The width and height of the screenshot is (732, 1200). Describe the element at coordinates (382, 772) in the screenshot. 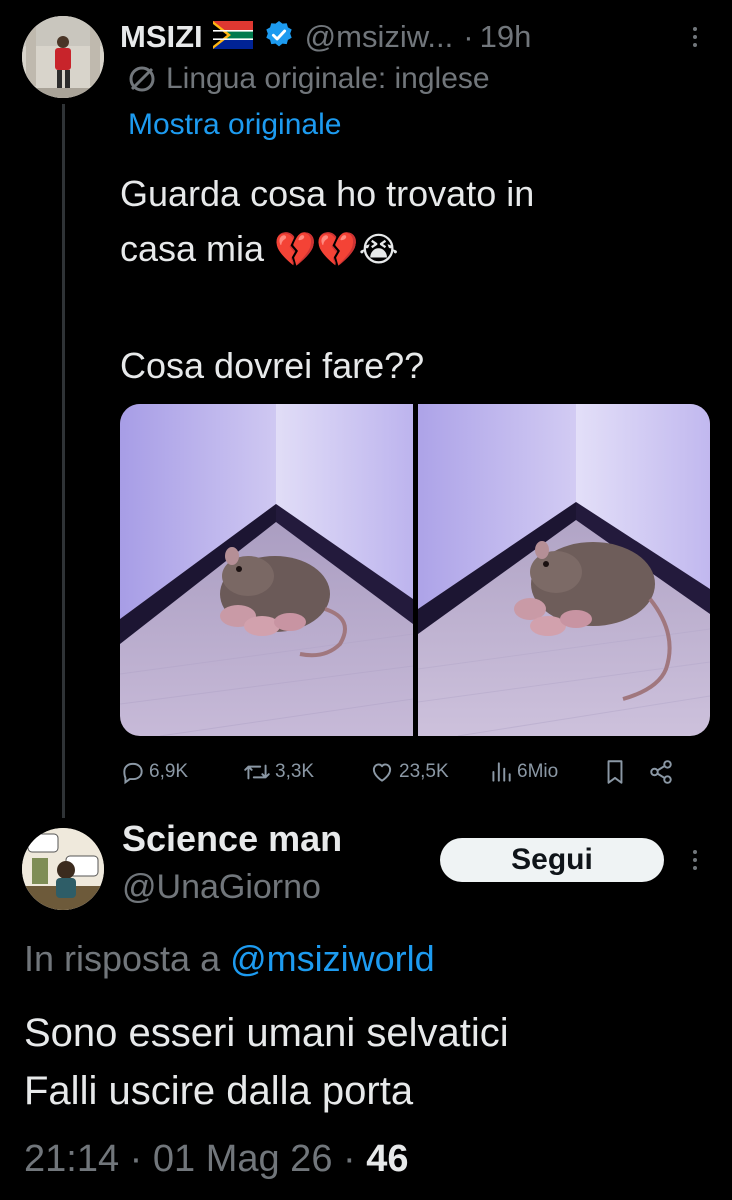

I see `heart-icon` at that location.